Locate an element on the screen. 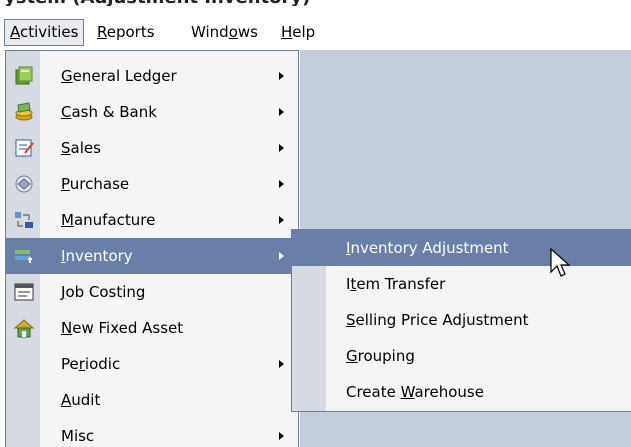  menu-item-new-fixed-asset: New Fixed Asset is located at coordinates (152, 328).